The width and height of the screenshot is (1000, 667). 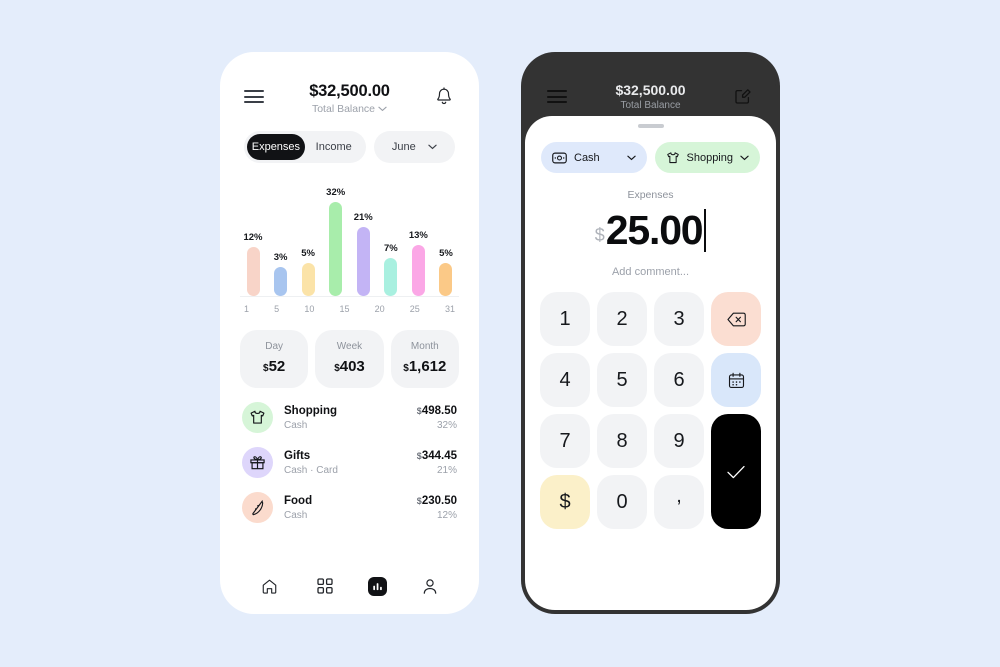 I want to click on category-chip-shopping: Shopping, so click(x=707, y=157).